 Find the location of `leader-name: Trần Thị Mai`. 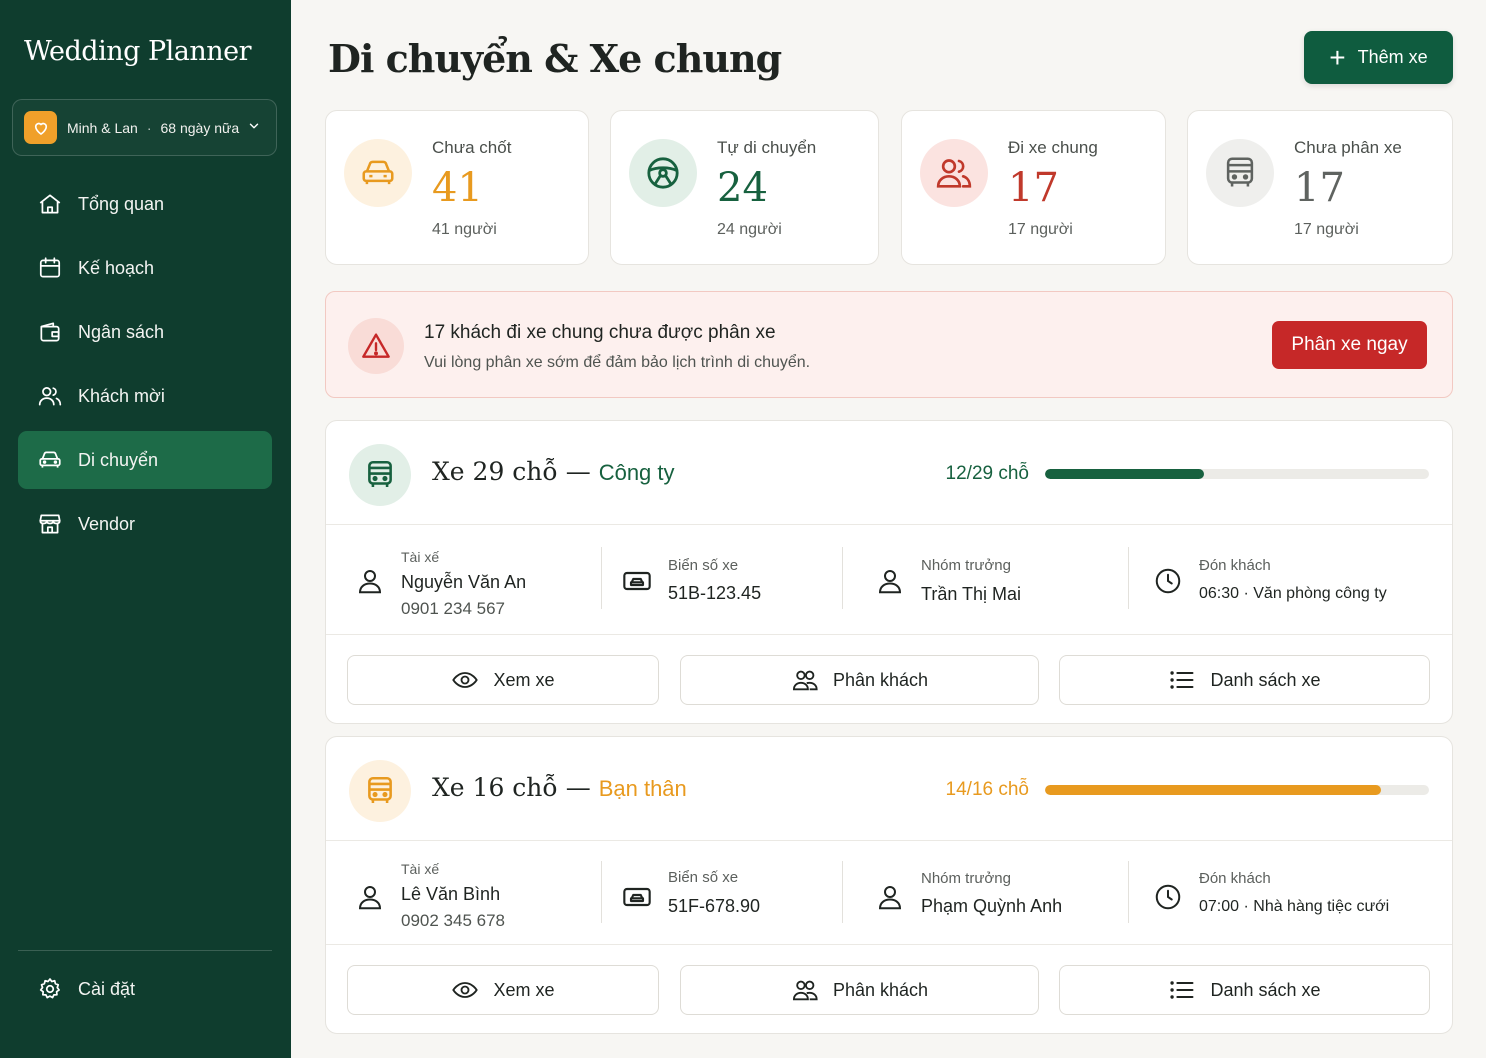

leader-name: Trần Thị Mai is located at coordinates (971, 594).